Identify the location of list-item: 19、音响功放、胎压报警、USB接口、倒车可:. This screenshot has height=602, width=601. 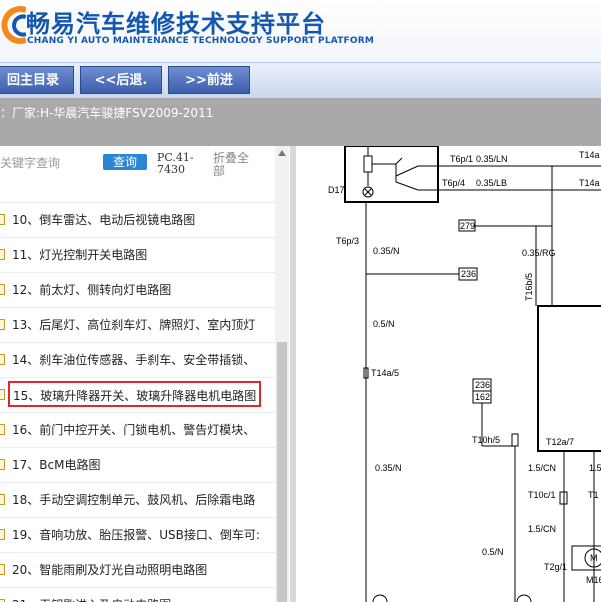
(137, 534).